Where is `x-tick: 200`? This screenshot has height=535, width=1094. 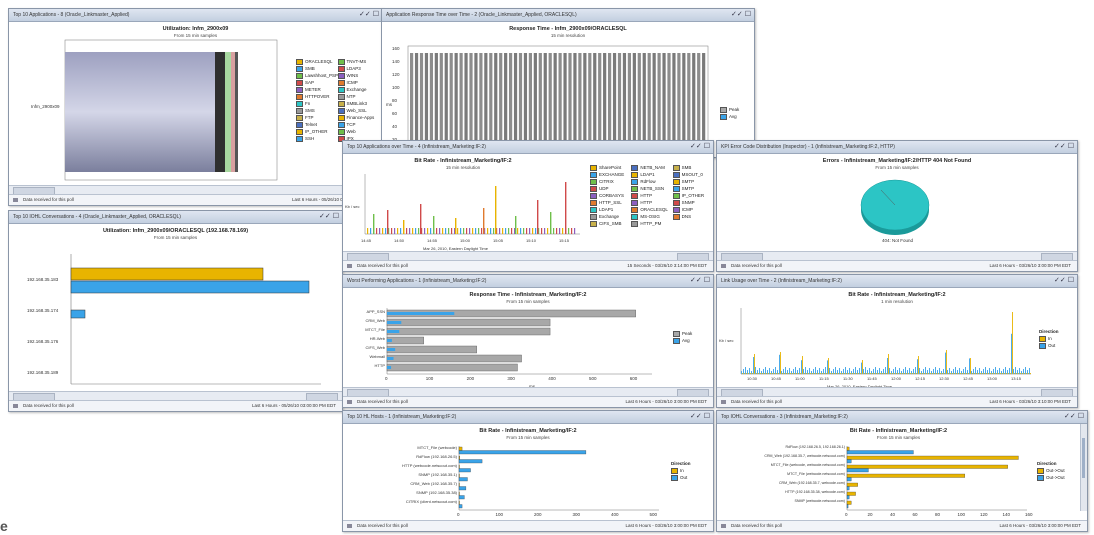
x-tick: 200 is located at coordinates (470, 378).